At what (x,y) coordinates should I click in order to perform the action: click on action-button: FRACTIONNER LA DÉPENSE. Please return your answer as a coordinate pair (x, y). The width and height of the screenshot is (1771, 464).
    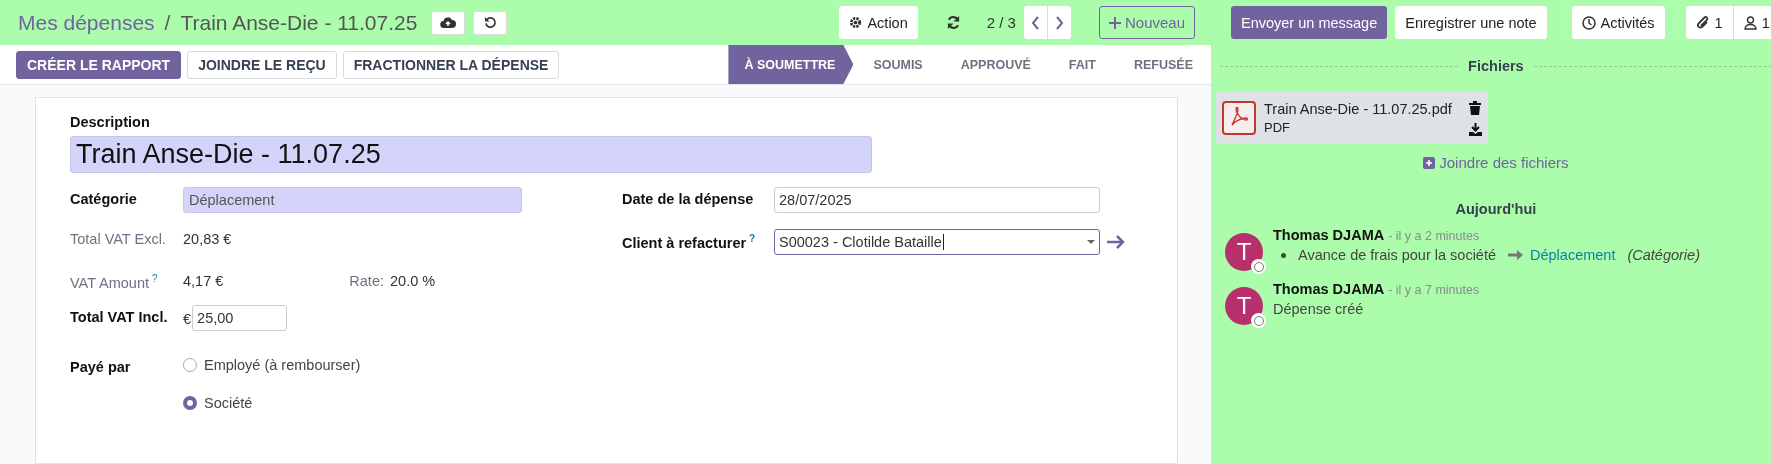
    Looking at the image, I should click on (451, 64).